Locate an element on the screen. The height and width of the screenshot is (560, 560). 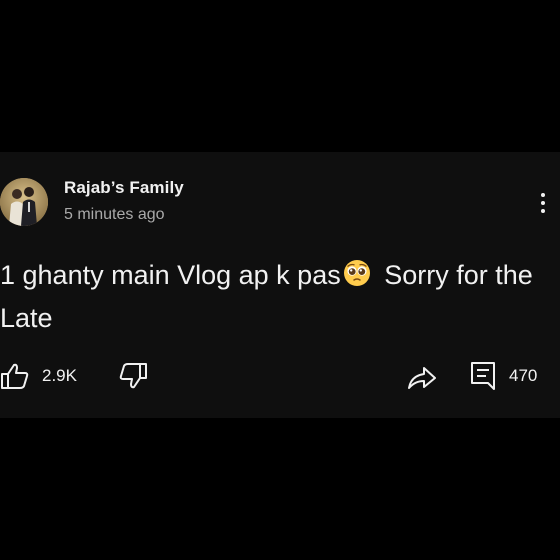
thumbs-down-icon is located at coordinates (133, 376).